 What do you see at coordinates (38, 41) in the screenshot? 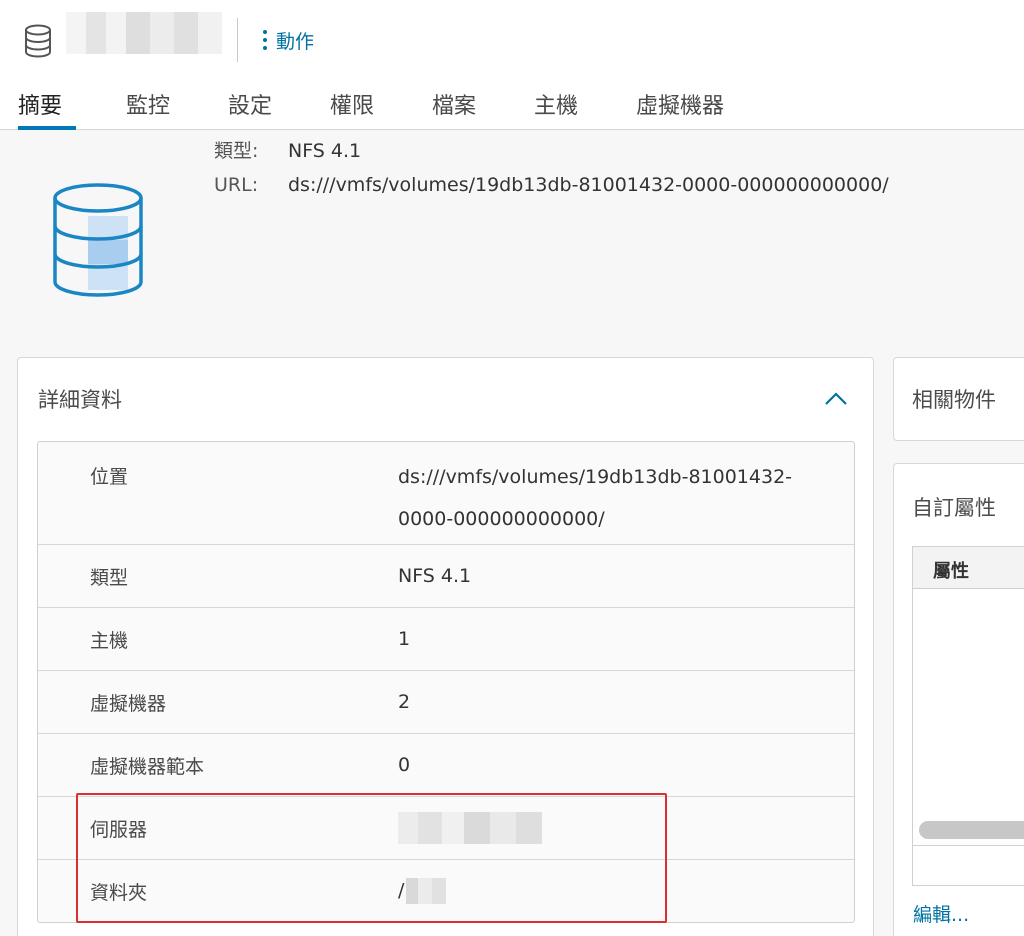
I see `database-icon` at bounding box center [38, 41].